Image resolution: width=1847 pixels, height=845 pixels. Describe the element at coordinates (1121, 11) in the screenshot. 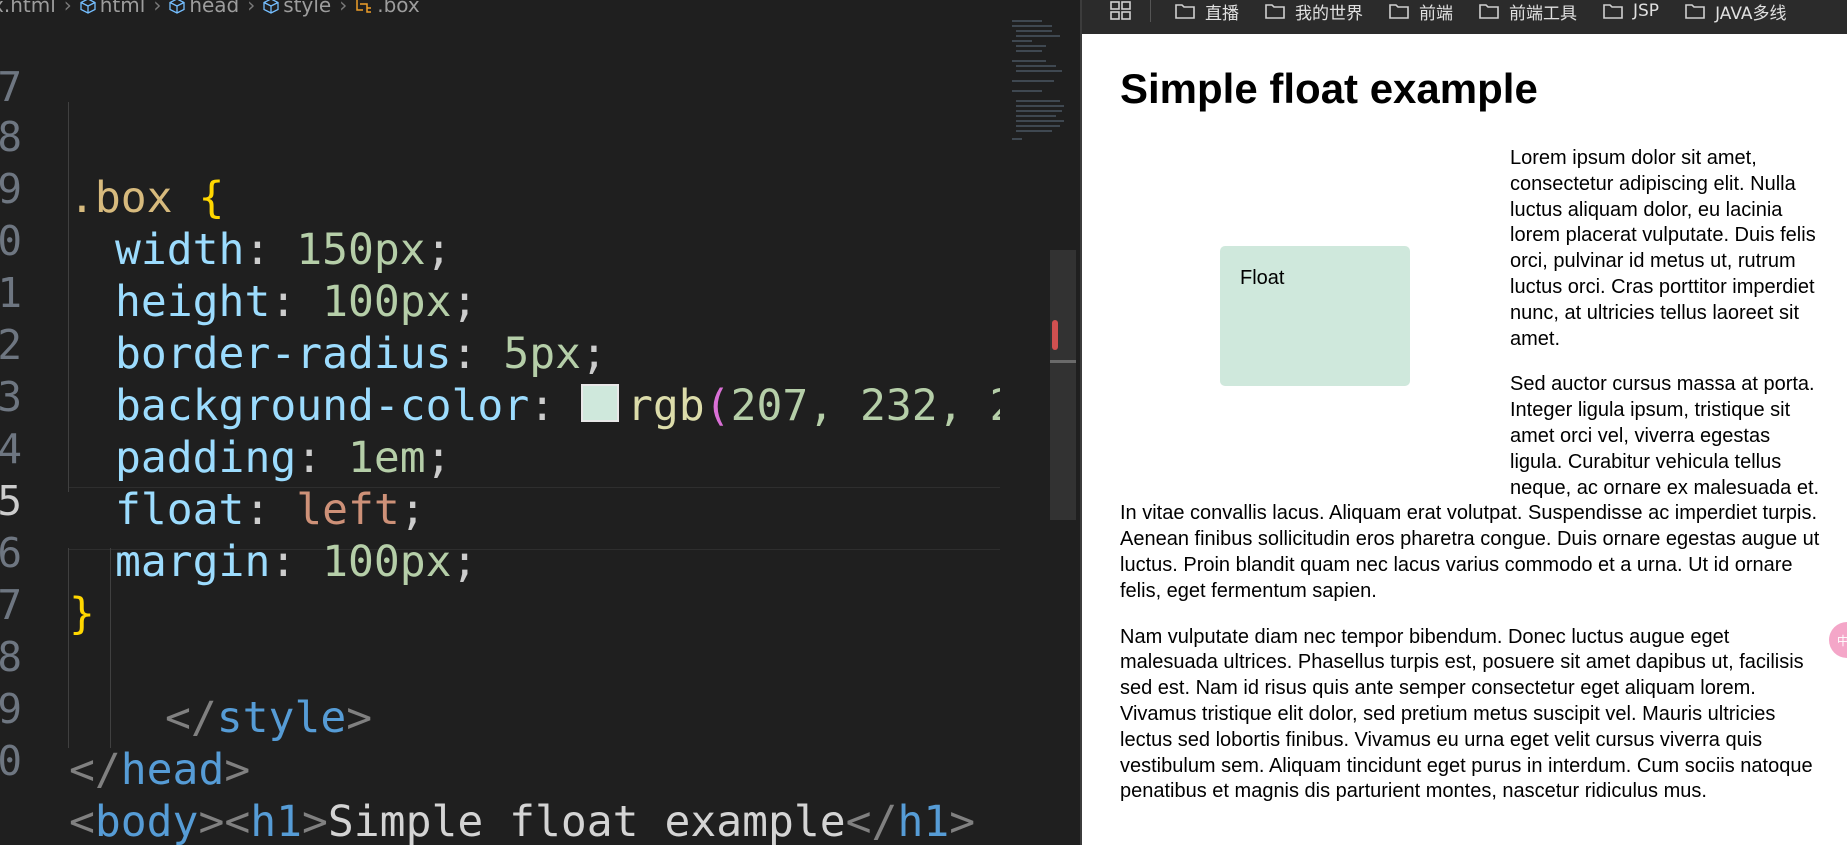

I see `apps-grid-icon` at that location.